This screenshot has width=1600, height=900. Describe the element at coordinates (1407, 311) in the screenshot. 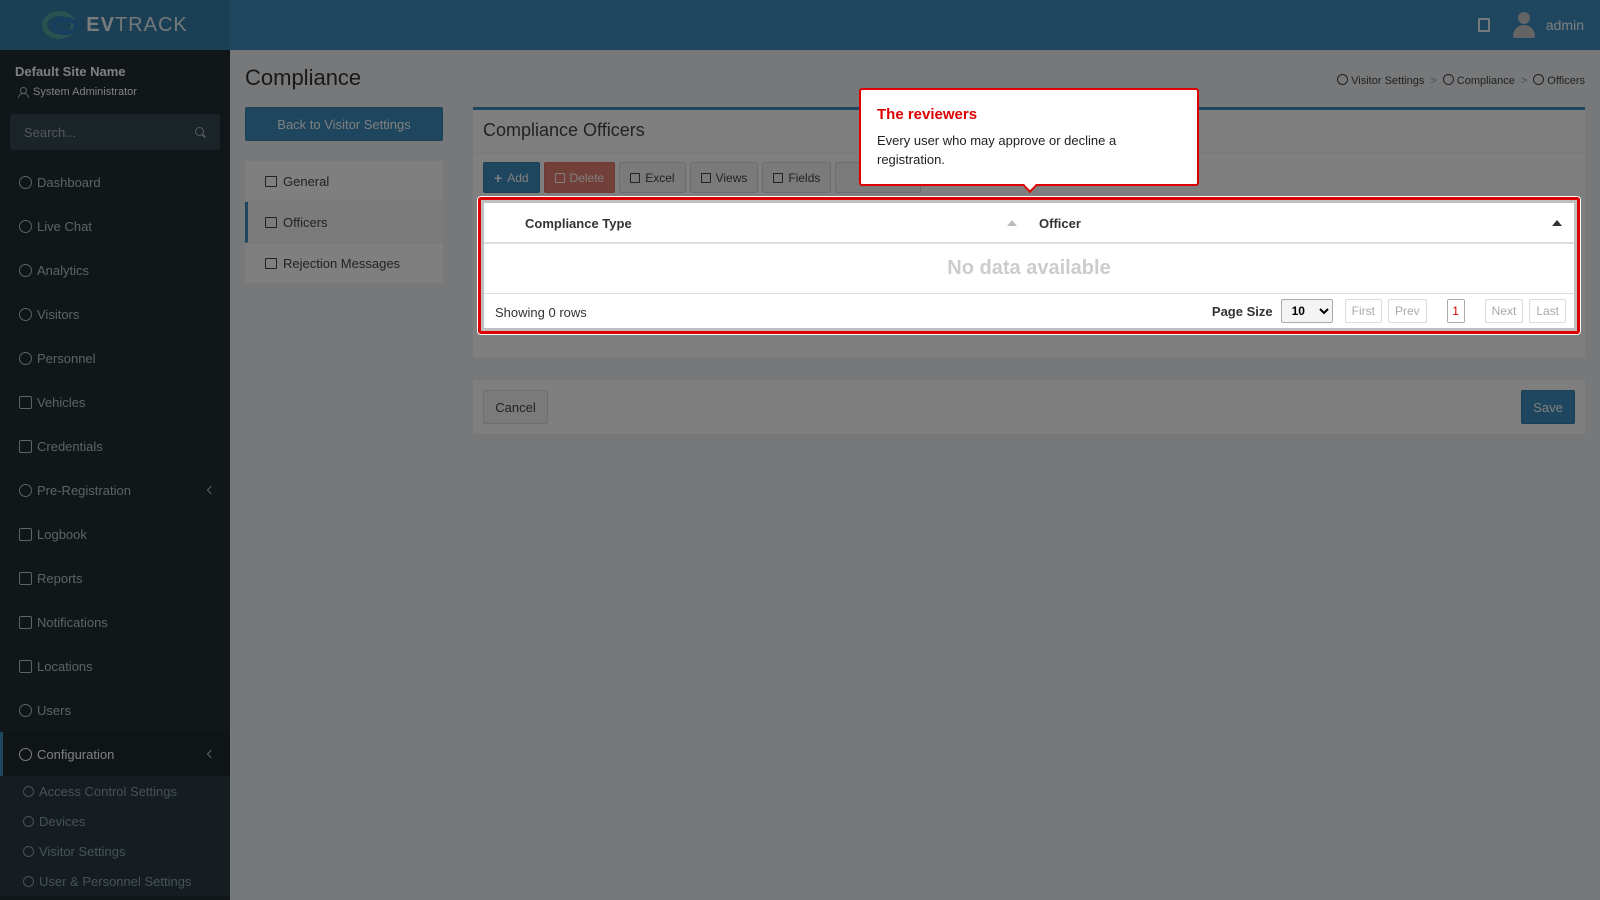

I see `prev-page-button: Prev` at that location.